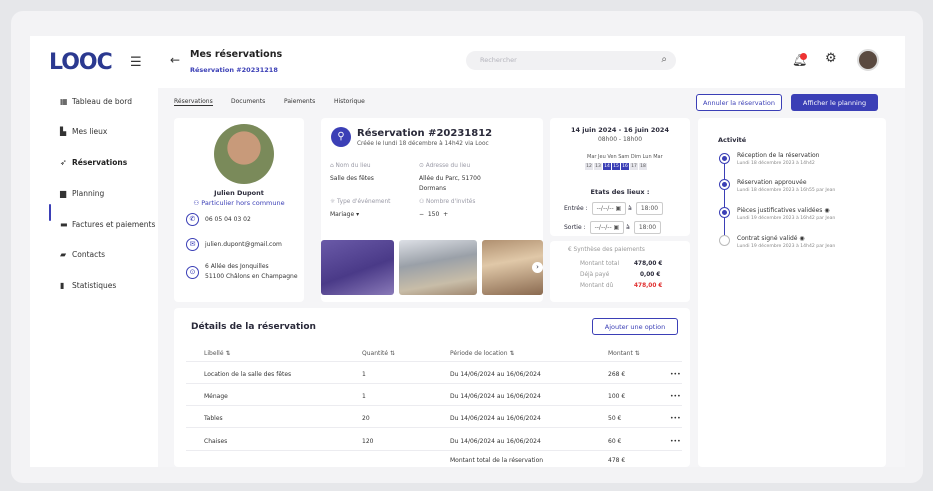 Image resolution: width=933 pixels, height=491 pixels. Describe the element at coordinates (834, 102) in the screenshot. I see `show-planning-button: Afficher le planning` at that location.